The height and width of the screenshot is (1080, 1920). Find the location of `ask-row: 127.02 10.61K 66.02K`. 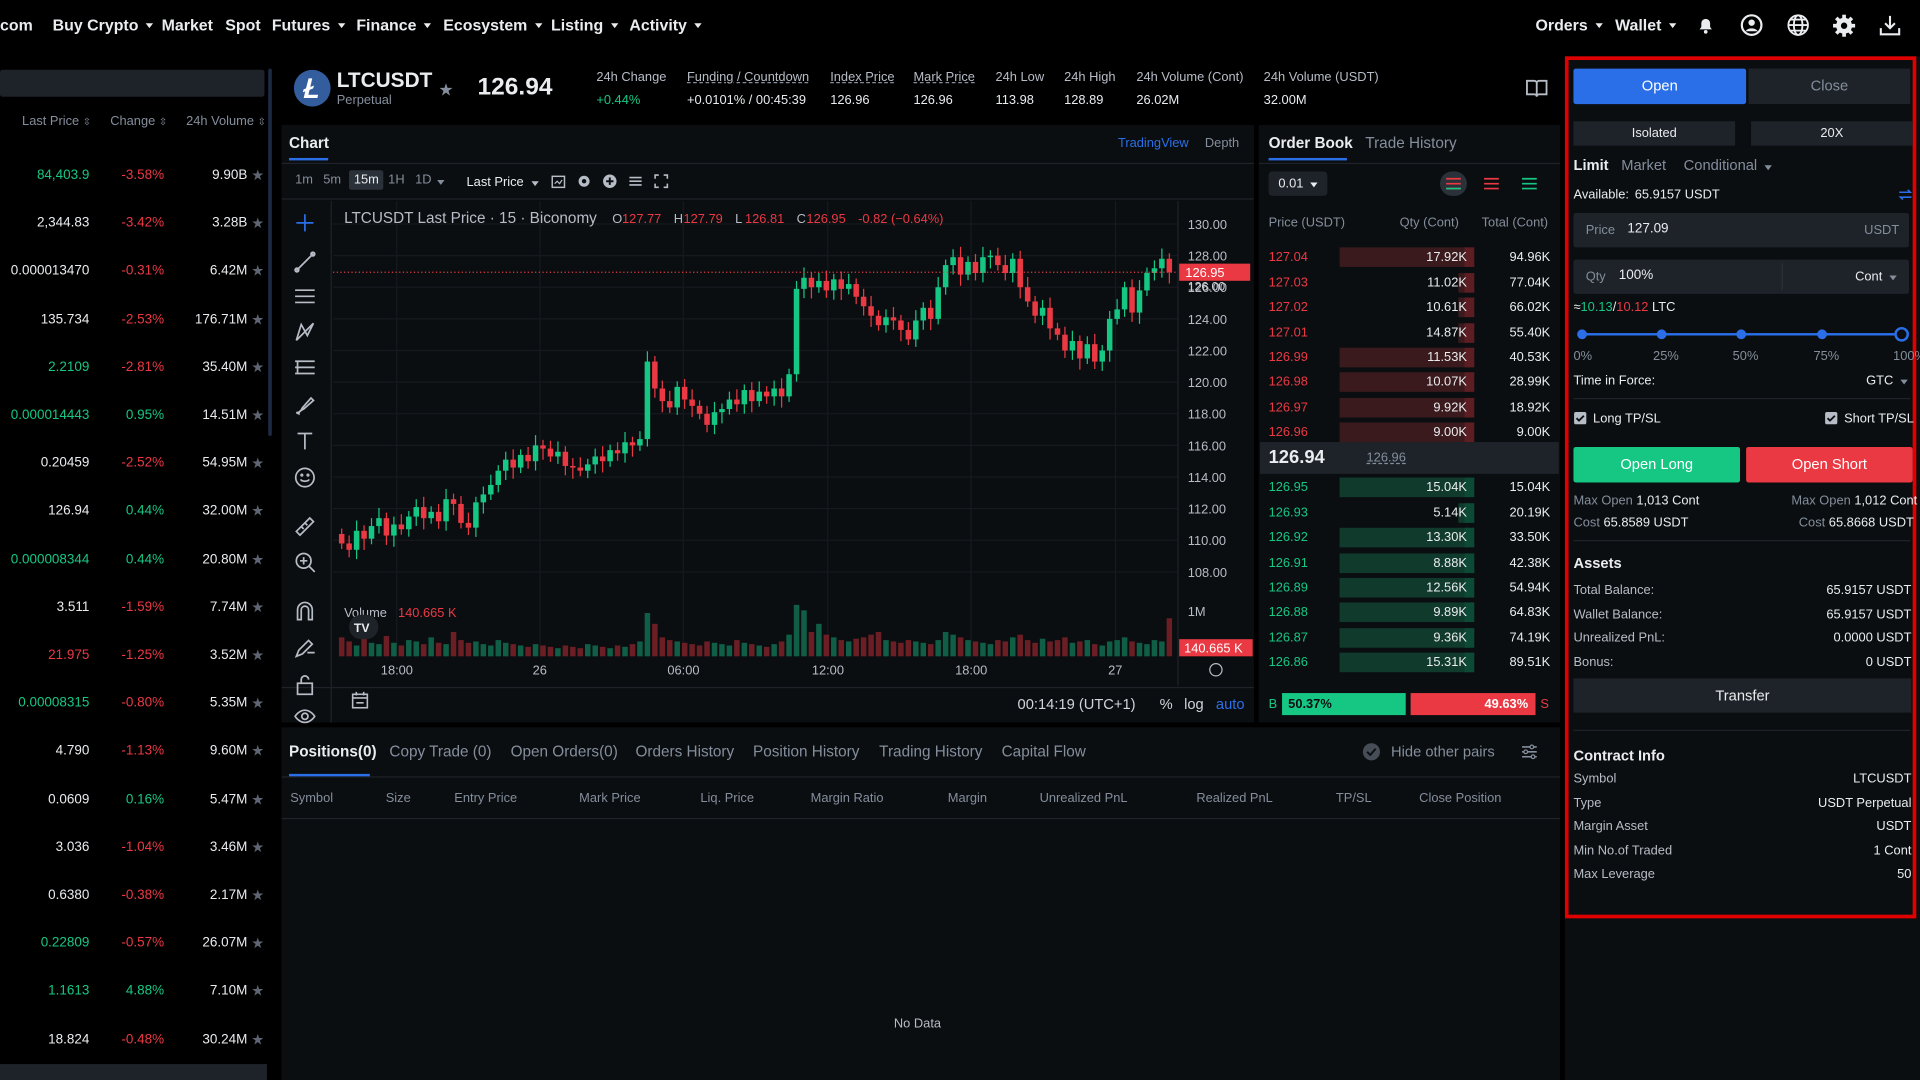

ask-row: 127.02 10.61K 66.02K is located at coordinates (1408, 307).